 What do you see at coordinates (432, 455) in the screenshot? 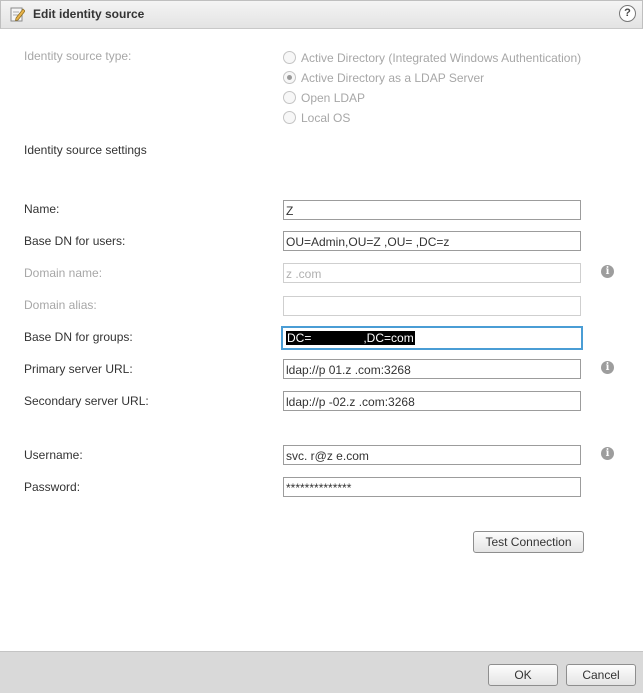
I see `username-field: svc. r@z e.com` at bounding box center [432, 455].